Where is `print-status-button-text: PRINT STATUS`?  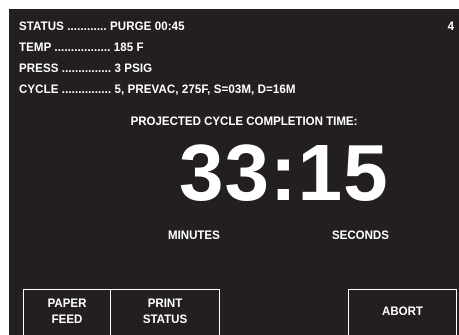 print-status-button-text: PRINT STATUS is located at coordinates (165, 312).